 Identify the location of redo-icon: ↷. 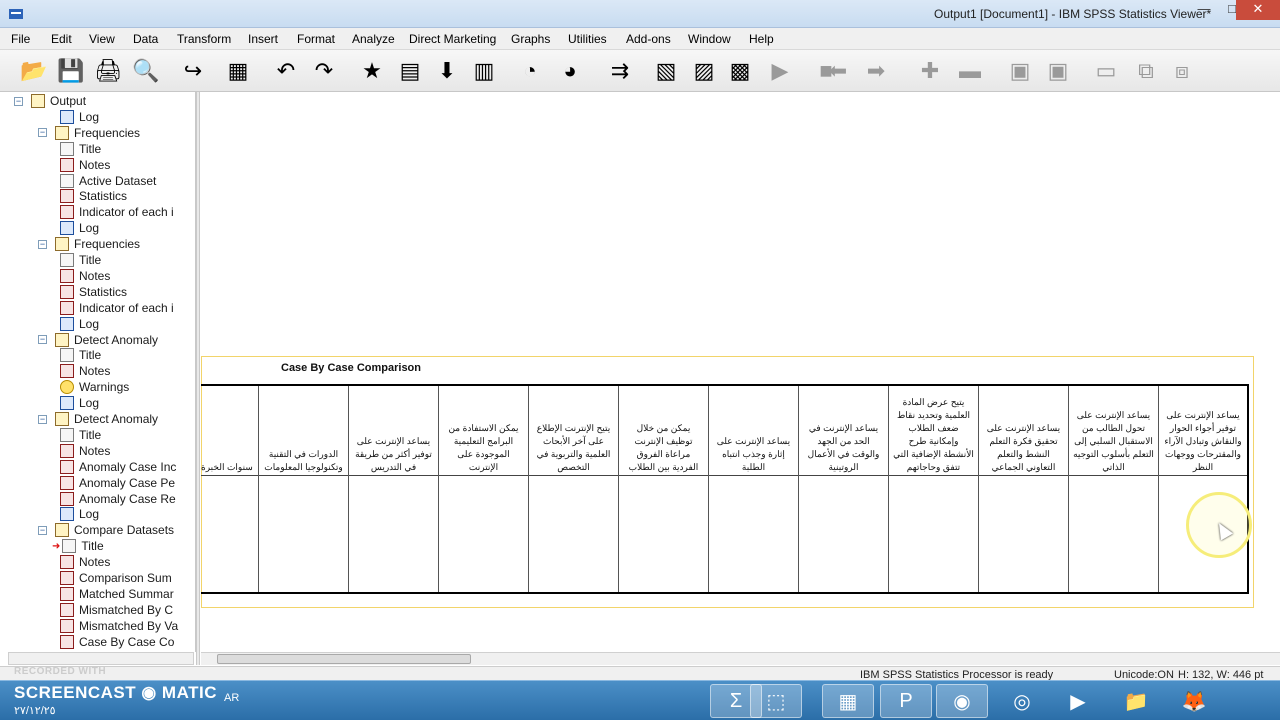
(324, 71).